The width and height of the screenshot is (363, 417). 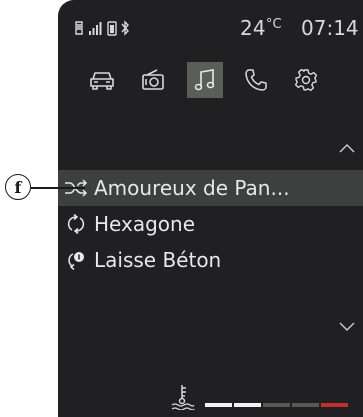 I want to click on signal-icon, so click(x=95, y=28).